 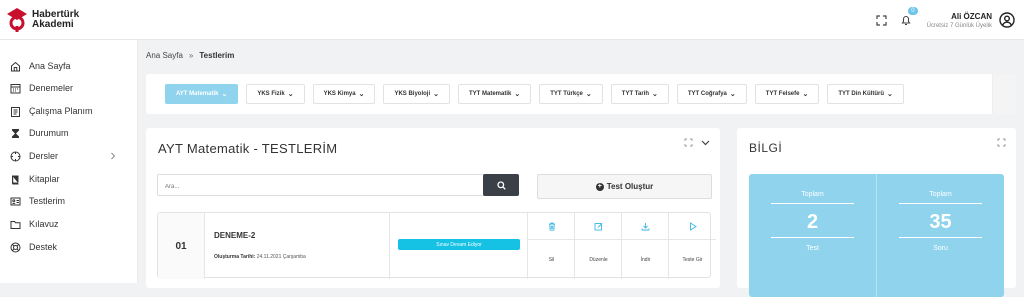 What do you see at coordinates (17, 20) in the screenshot?
I see `brand-logo-icon` at bounding box center [17, 20].